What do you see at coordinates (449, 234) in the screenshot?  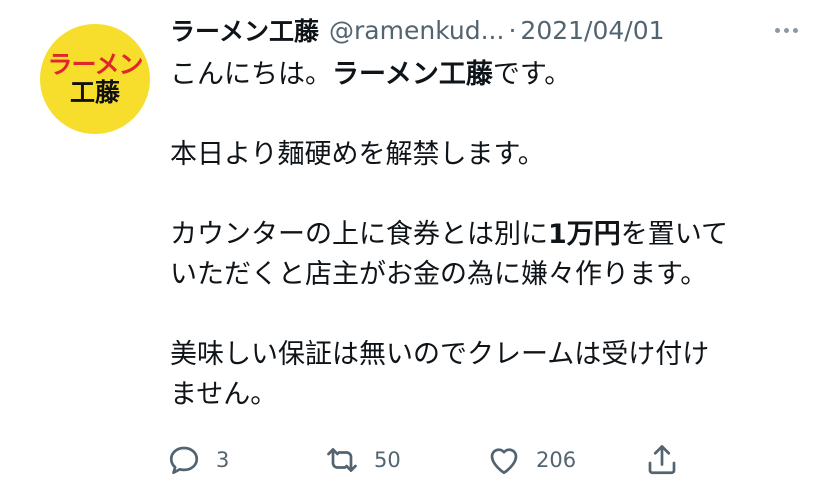 I see `paragraph-price-line1: カウンターの上に食券とは別に1万円を置いて` at bounding box center [449, 234].